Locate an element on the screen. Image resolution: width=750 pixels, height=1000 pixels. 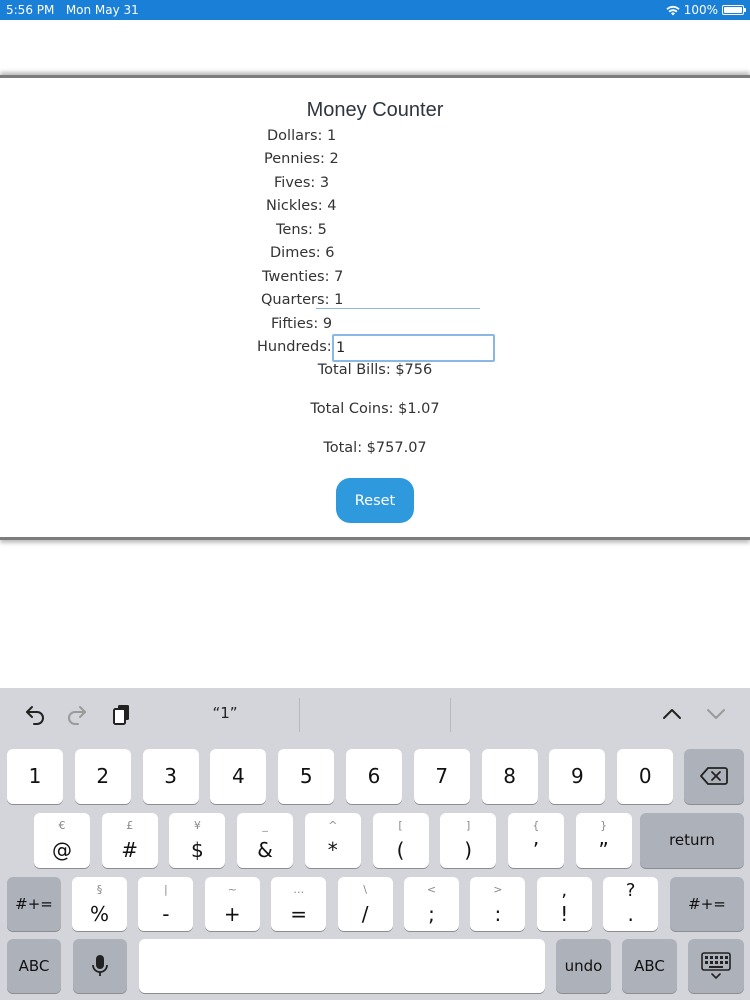
key-’: {’ is located at coordinates (535, 840).